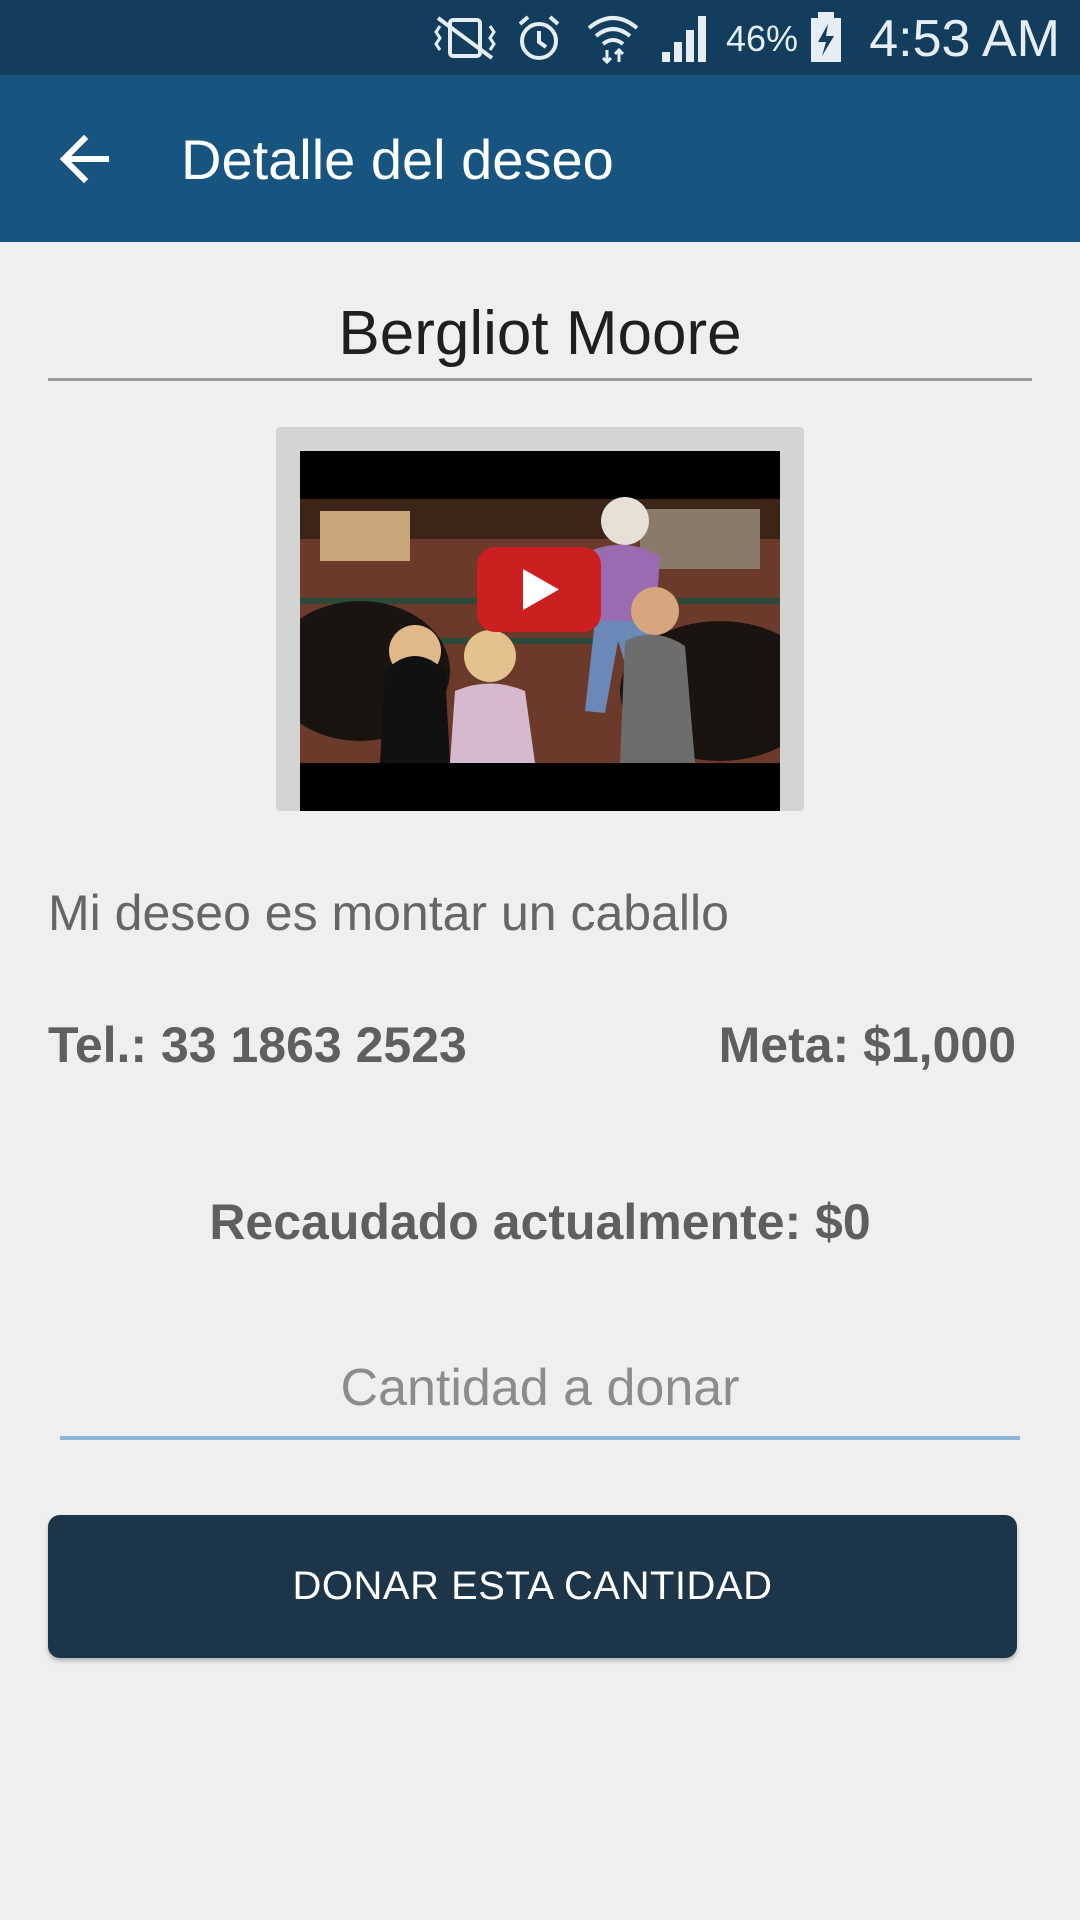 This screenshot has width=1080, height=1920. Describe the element at coordinates (540, 333) in the screenshot. I see `wisher-name: Bergliot Moore` at that location.